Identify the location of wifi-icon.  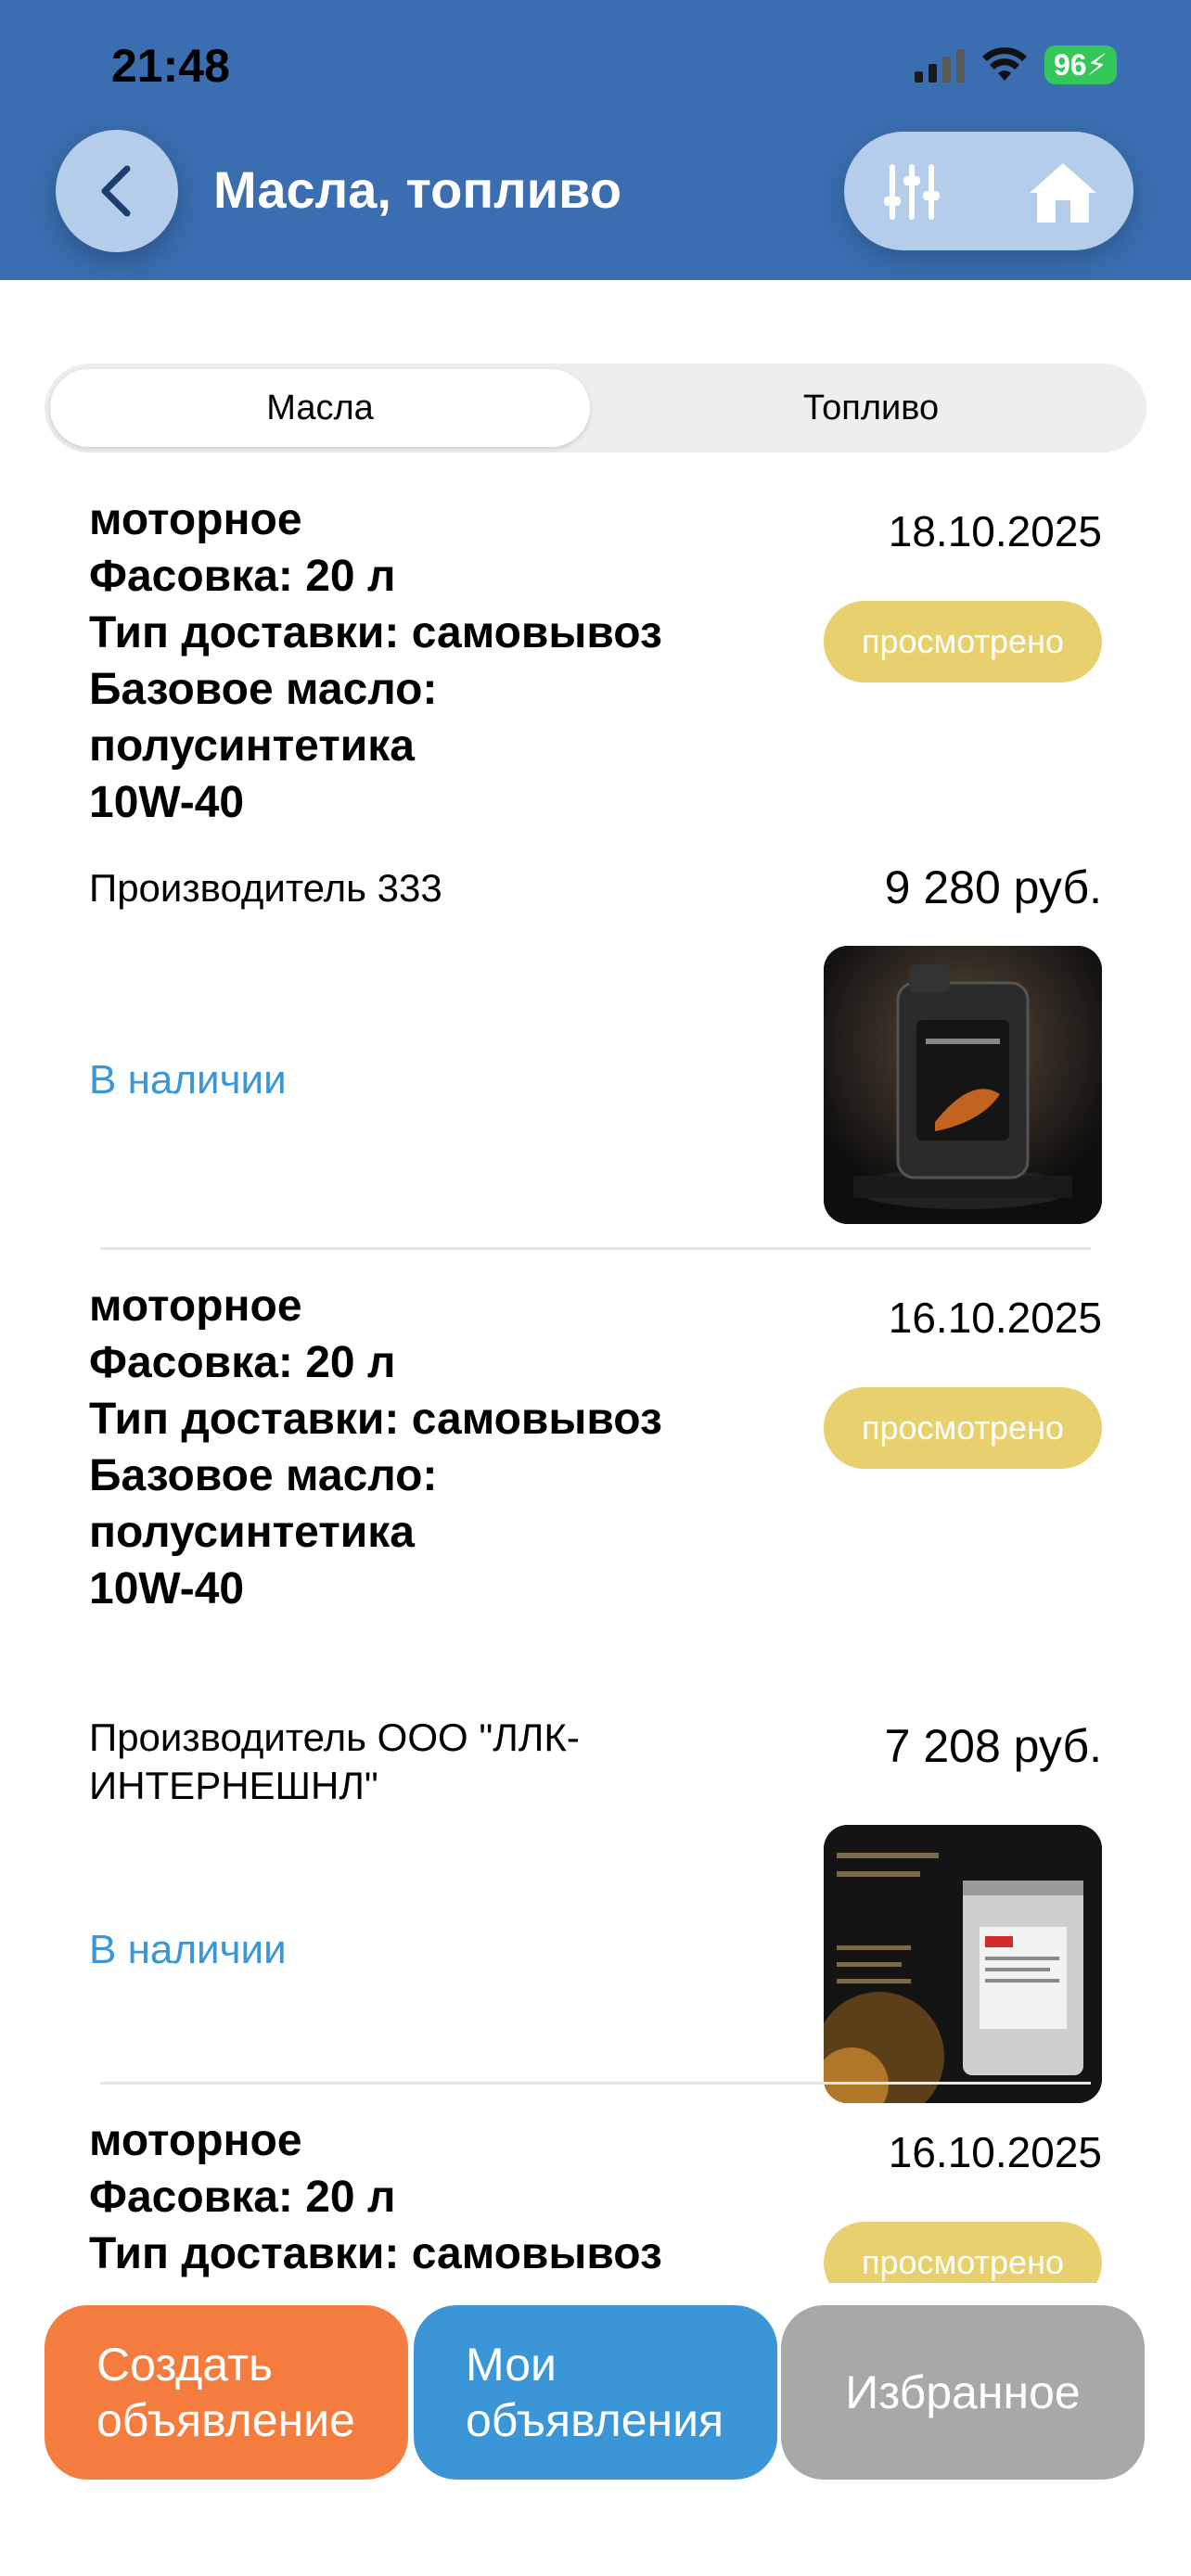
(1004, 64).